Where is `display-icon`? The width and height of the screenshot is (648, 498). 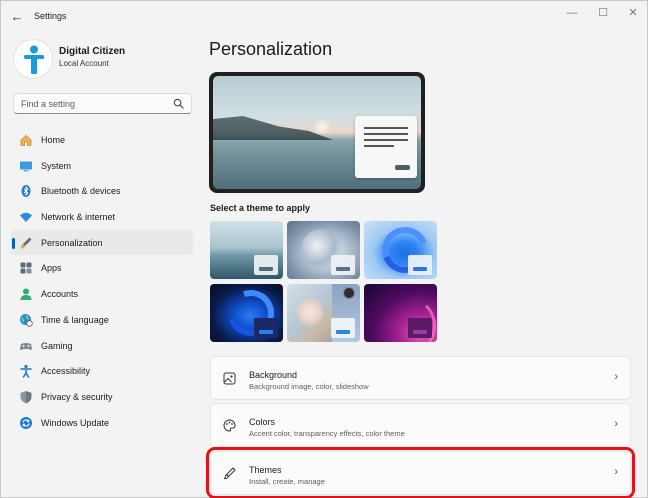
display-icon is located at coordinates (26, 166).